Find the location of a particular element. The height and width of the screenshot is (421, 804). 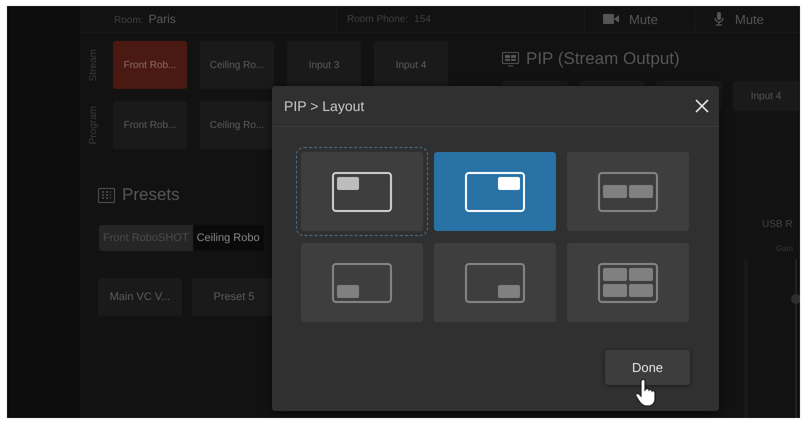

camera-tab: Ceiling Robo is located at coordinates (228, 238).